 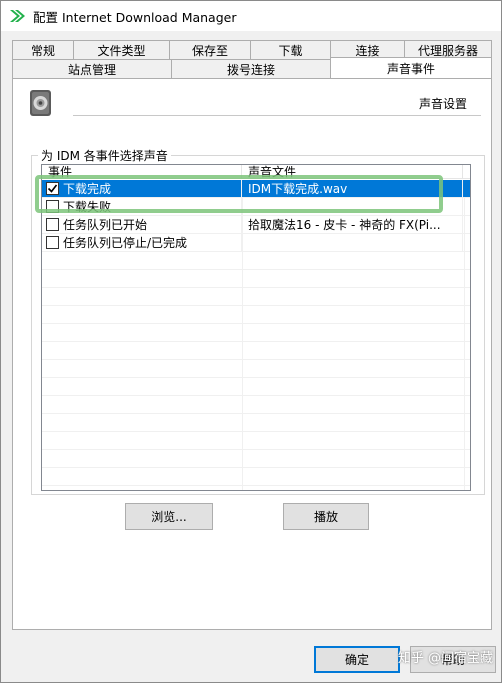 What do you see at coordinates (357, 659) in the screenshot?
I see `ok-button: 确定` at bounding box center [357, 659].